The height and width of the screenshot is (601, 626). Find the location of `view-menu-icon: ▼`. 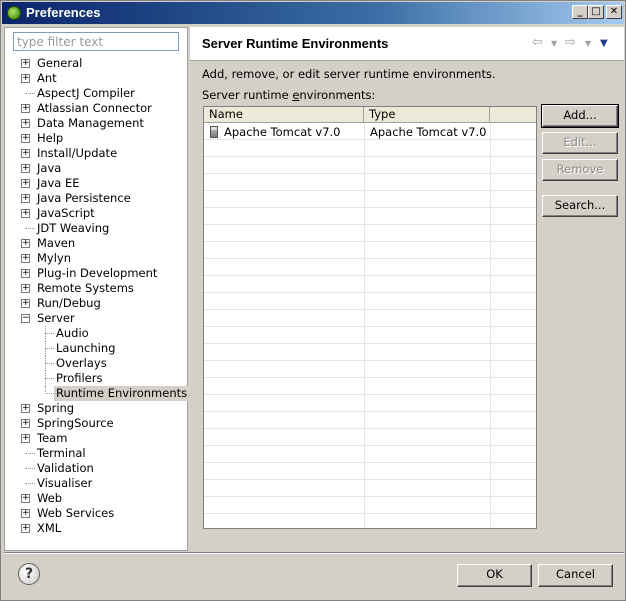

view-menu-icon: ▼ is located at coordinates (604, 43).